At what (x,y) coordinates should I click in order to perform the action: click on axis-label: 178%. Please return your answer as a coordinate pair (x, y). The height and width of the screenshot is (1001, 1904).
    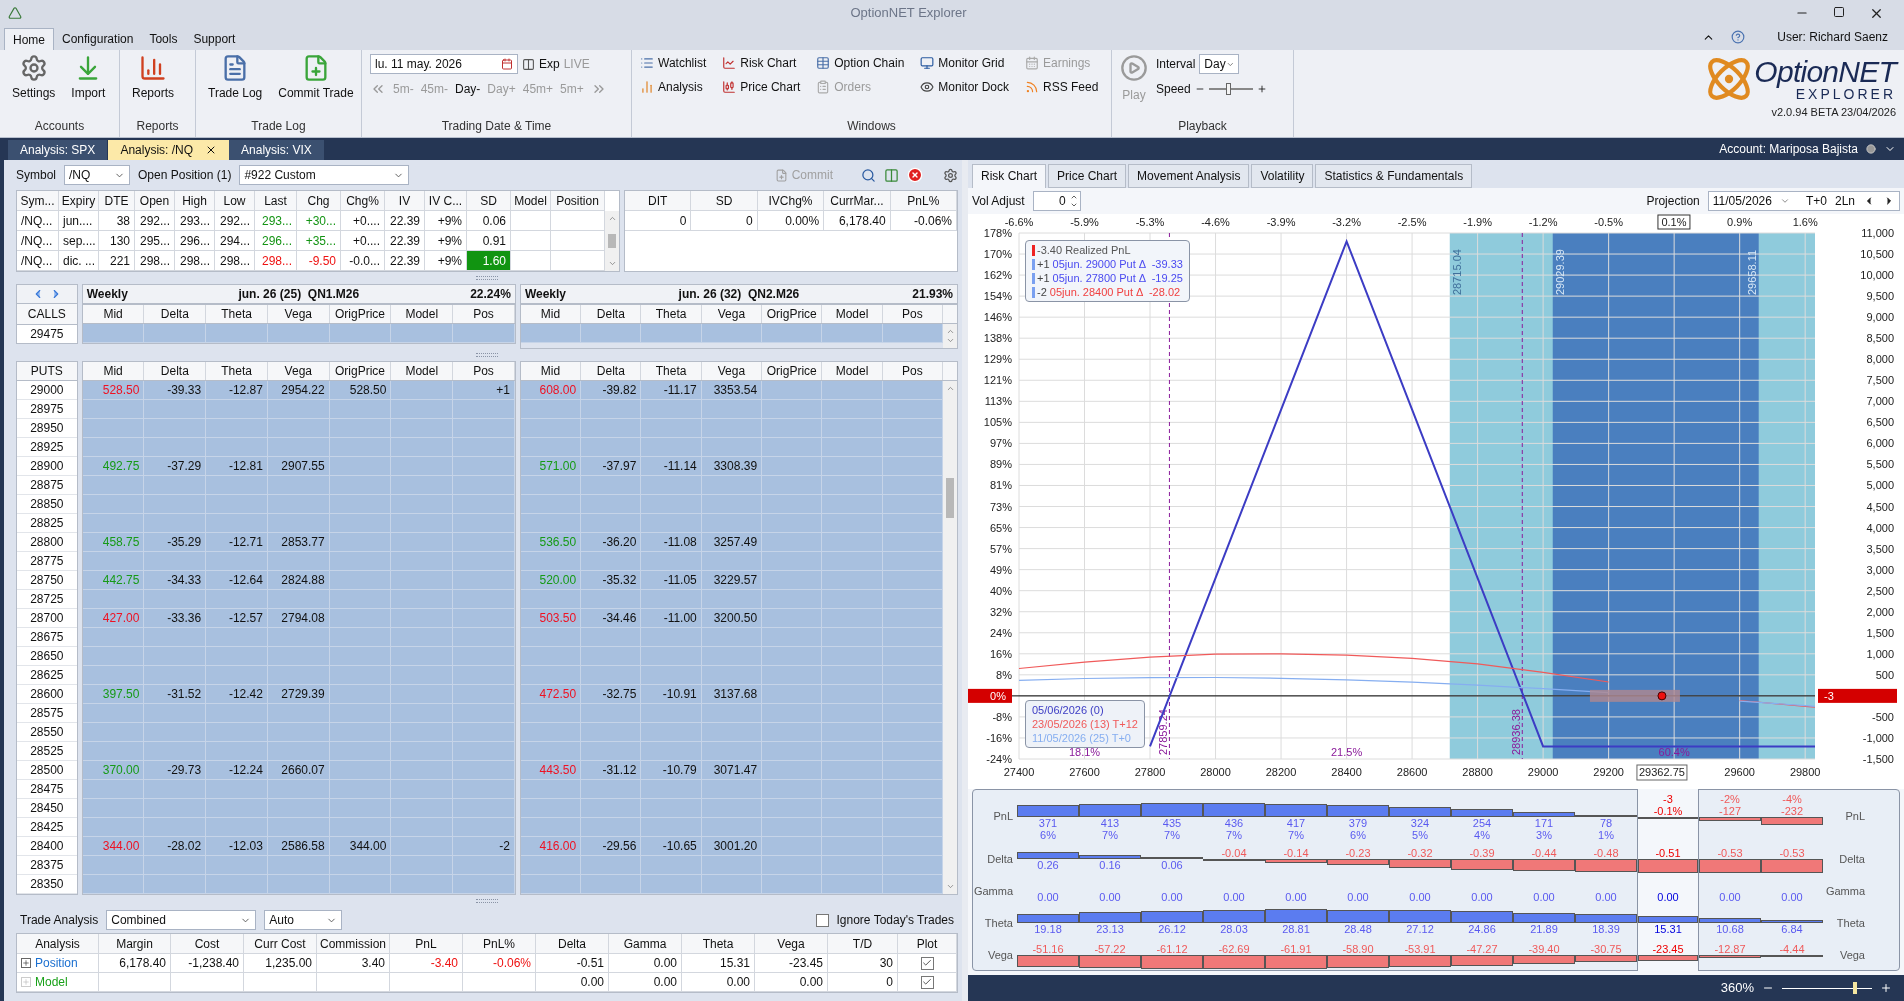
    Looking at the image, I should click on (997, 233).